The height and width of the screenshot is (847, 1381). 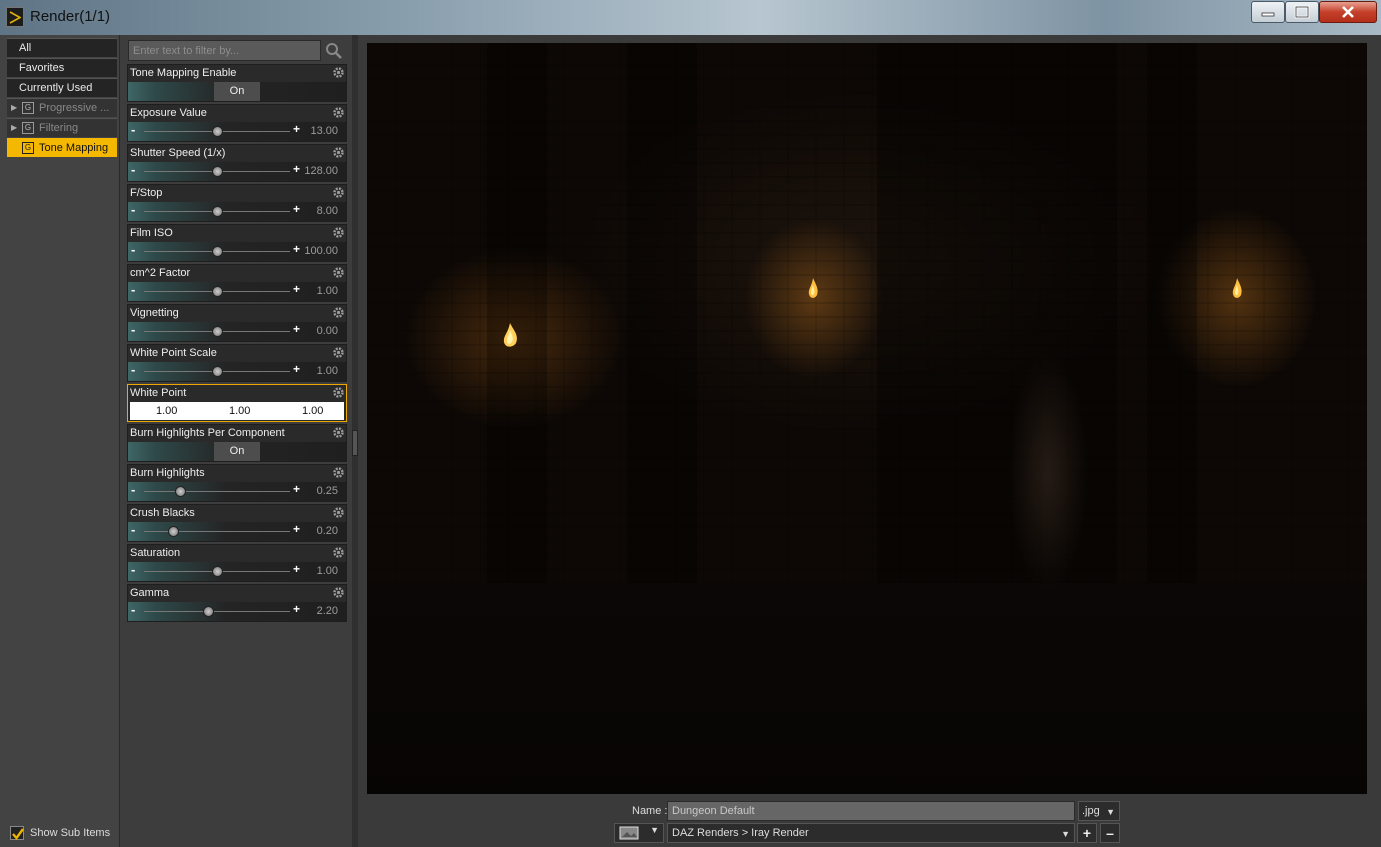 What do you see at coordinates (1268, 12) in the screenshot?
I see `minimize-button` at bounding box center [1268, 12].